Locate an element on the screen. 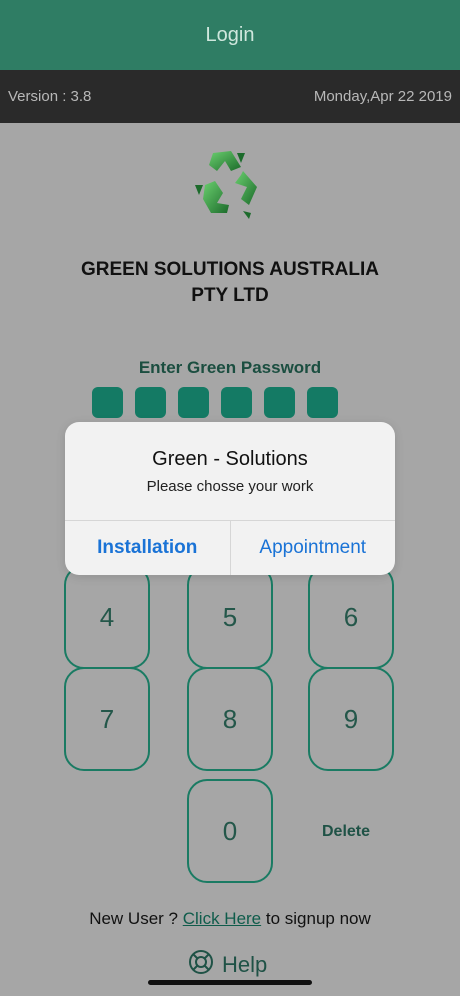 The width and height of the screenshot is (460, 996). password-label: Enter Green Password is located at coordinates (230, 367).